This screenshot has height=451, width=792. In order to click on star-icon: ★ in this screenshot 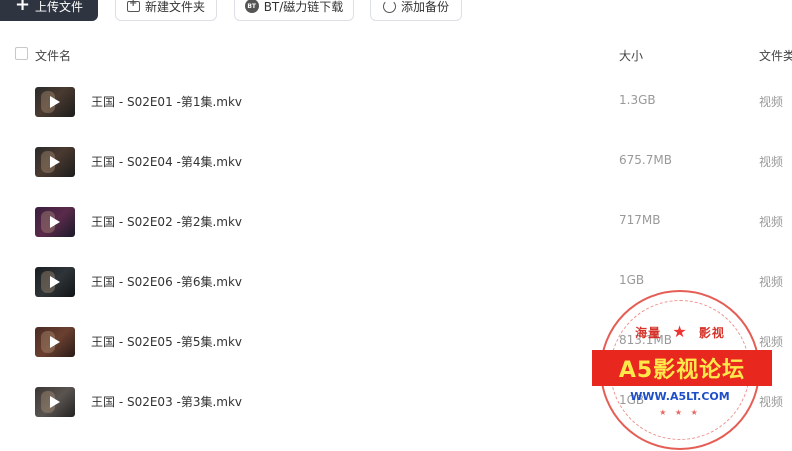, I will do `click(680, 331)`.